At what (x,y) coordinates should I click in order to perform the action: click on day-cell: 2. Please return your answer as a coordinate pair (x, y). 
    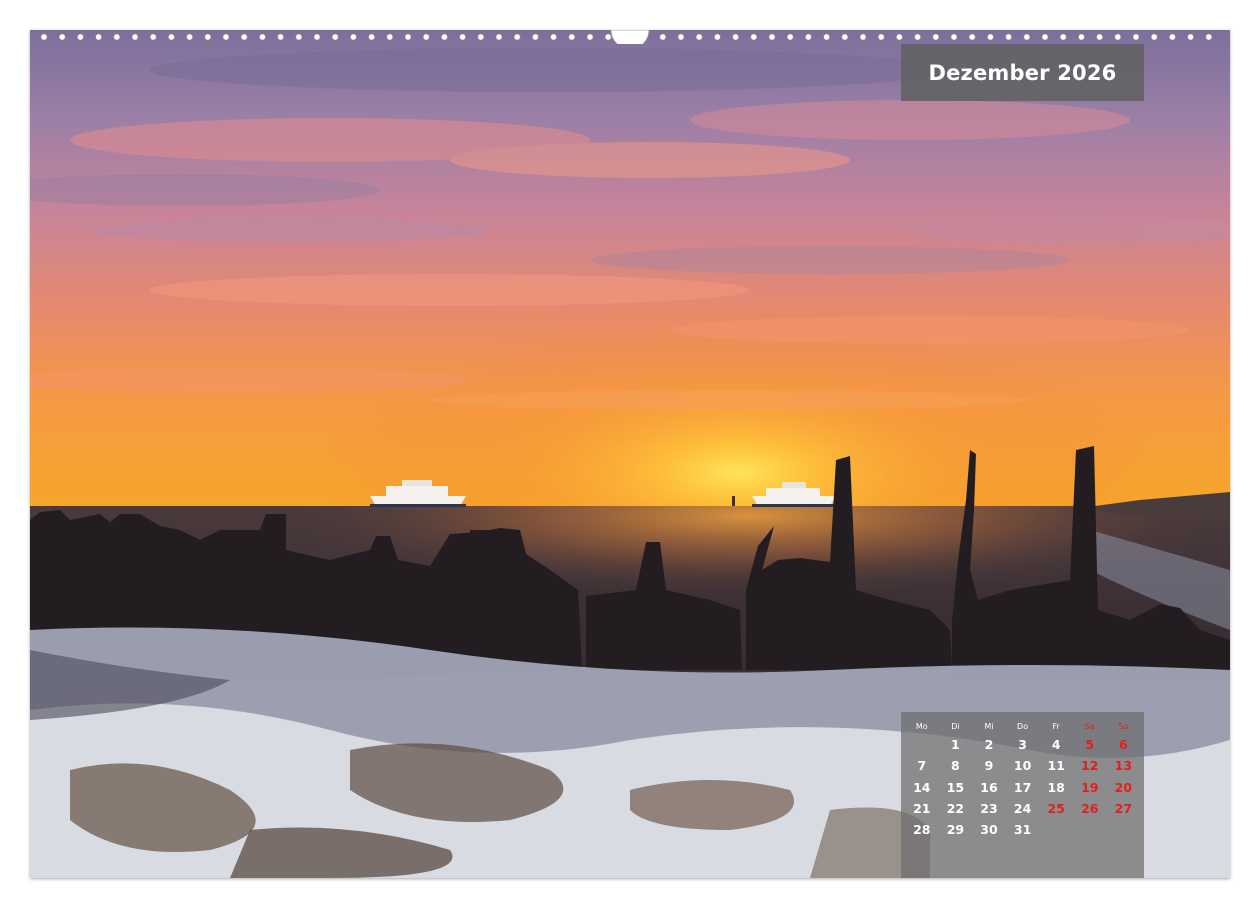
    Looking at the image, I should click on (989, 745).